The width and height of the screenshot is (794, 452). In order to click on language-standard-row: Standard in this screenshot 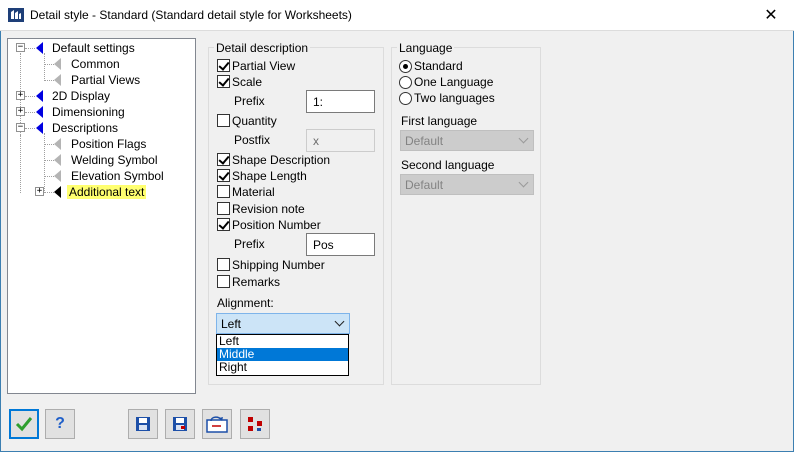, I will do `click(431, 66)`.